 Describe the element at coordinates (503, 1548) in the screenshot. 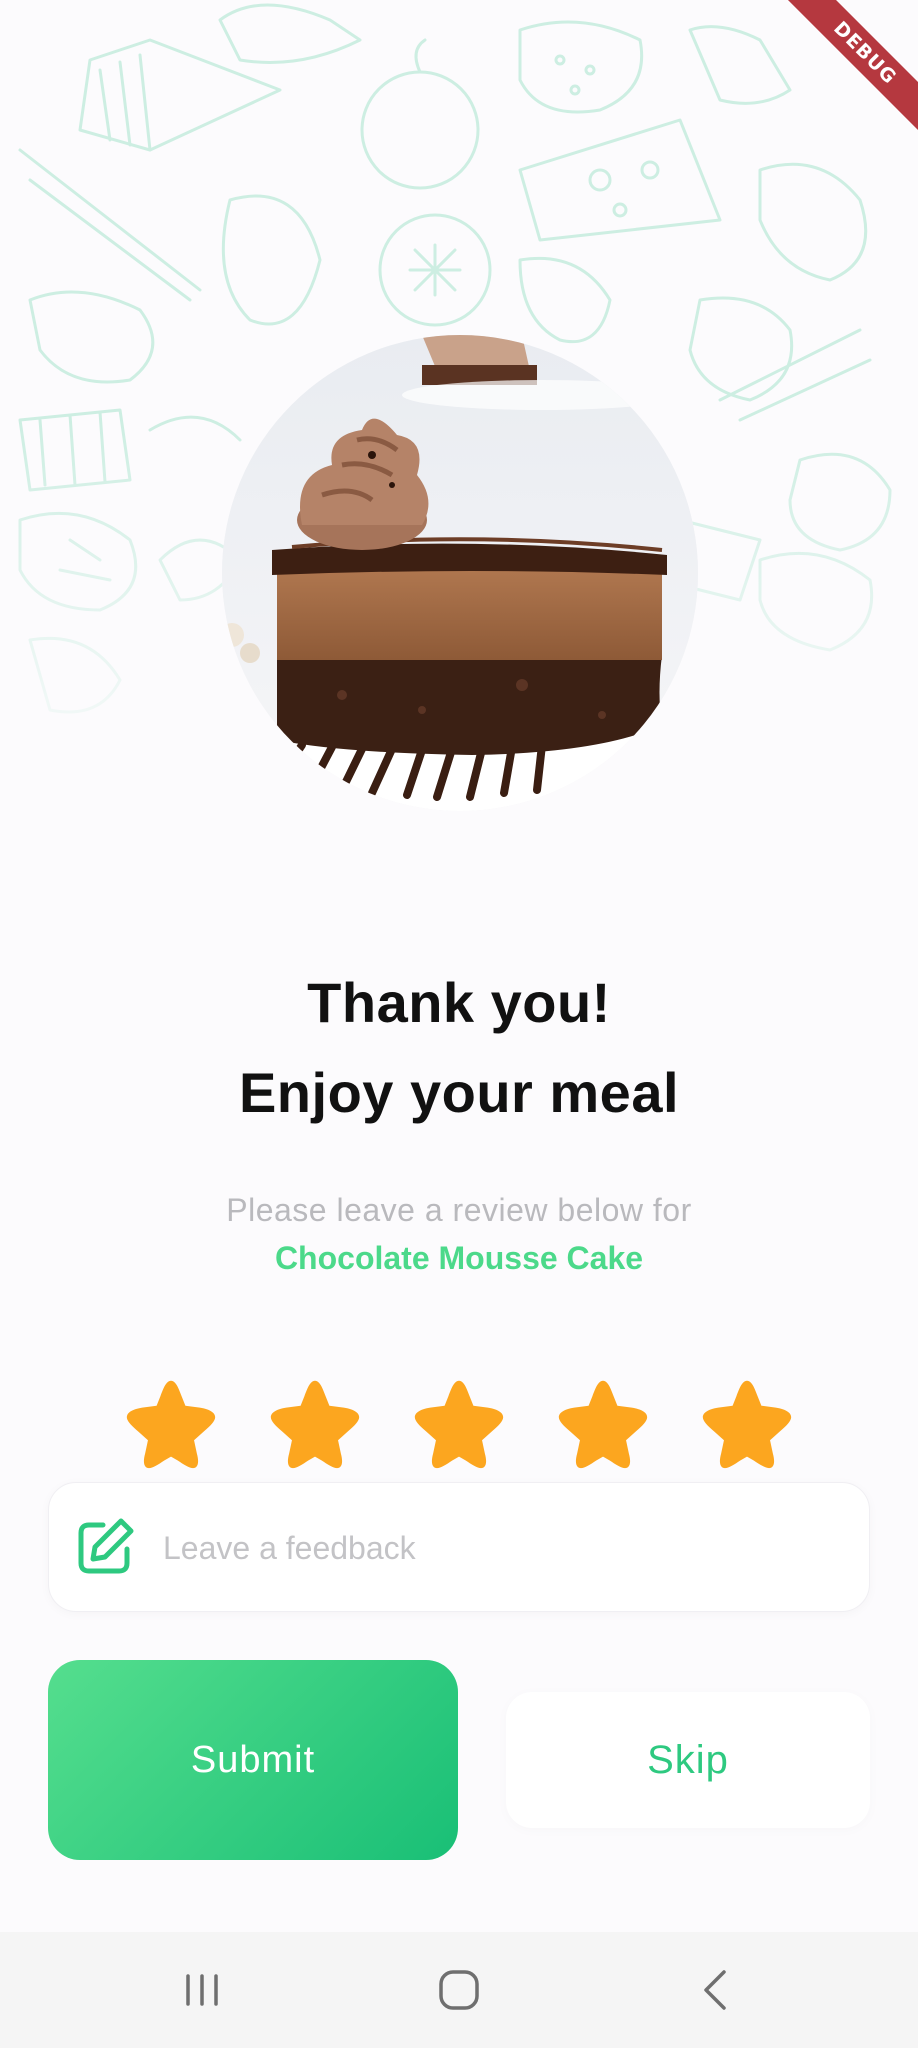

I see `feedback-input` at that location.